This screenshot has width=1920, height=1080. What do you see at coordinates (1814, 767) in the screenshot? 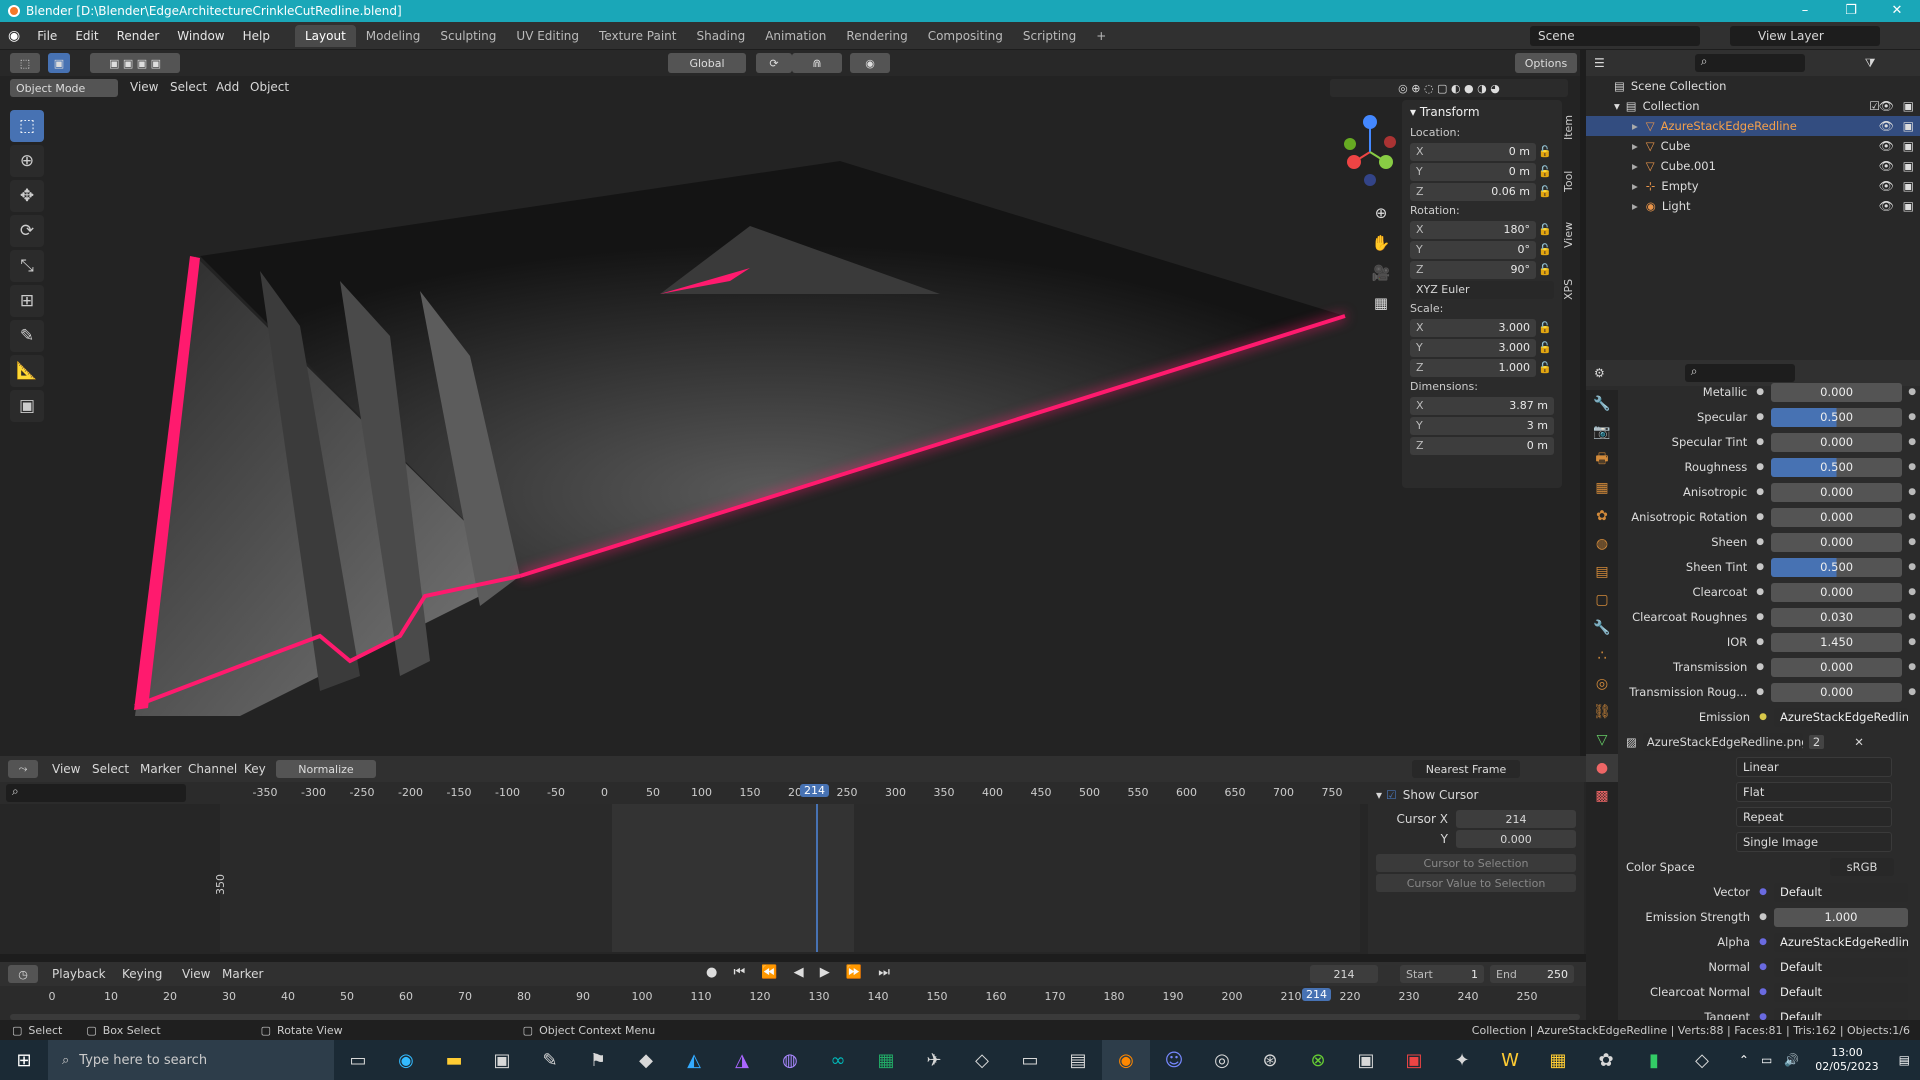
I see `interp-dropdown: Linear` at bounding box center [1814, 767].